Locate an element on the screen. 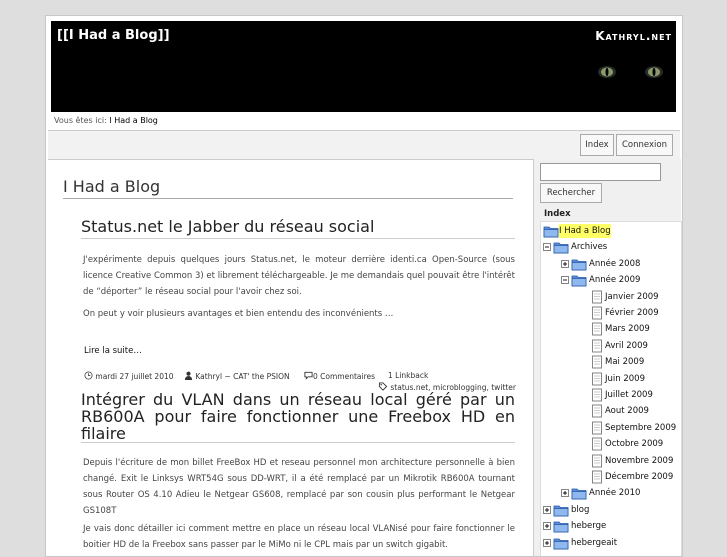 Image resolution: width=727 pixels, height=557 pixels. breadcrumb-current: I Had a Blog is located at coordinates (133, 120).